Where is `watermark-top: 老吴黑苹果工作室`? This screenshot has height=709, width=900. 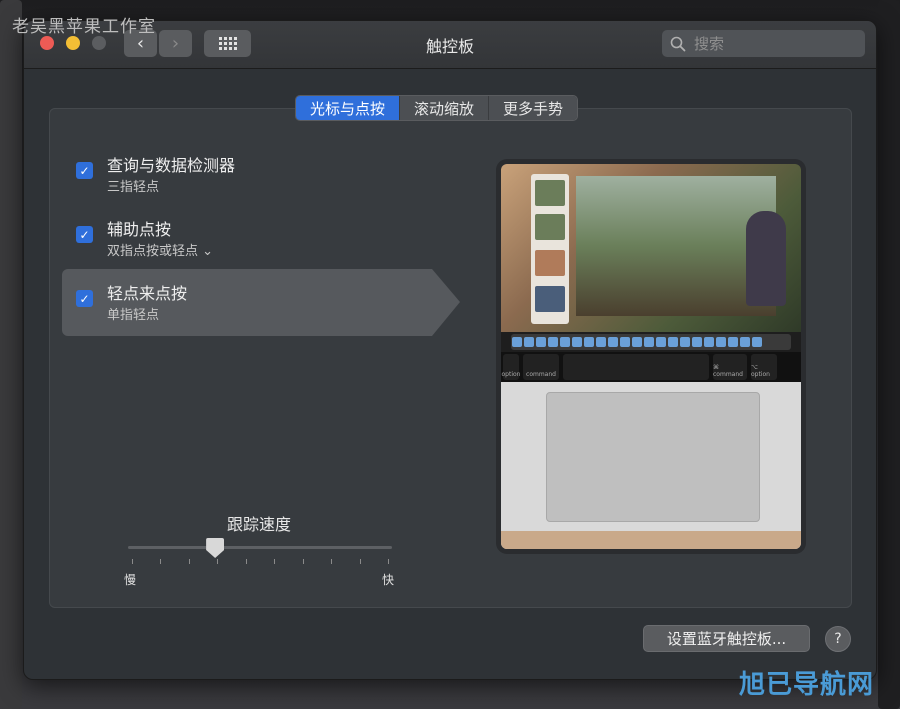 watermark-top: 老吴黑苹果工作室 is located at coordinates (84, 27).